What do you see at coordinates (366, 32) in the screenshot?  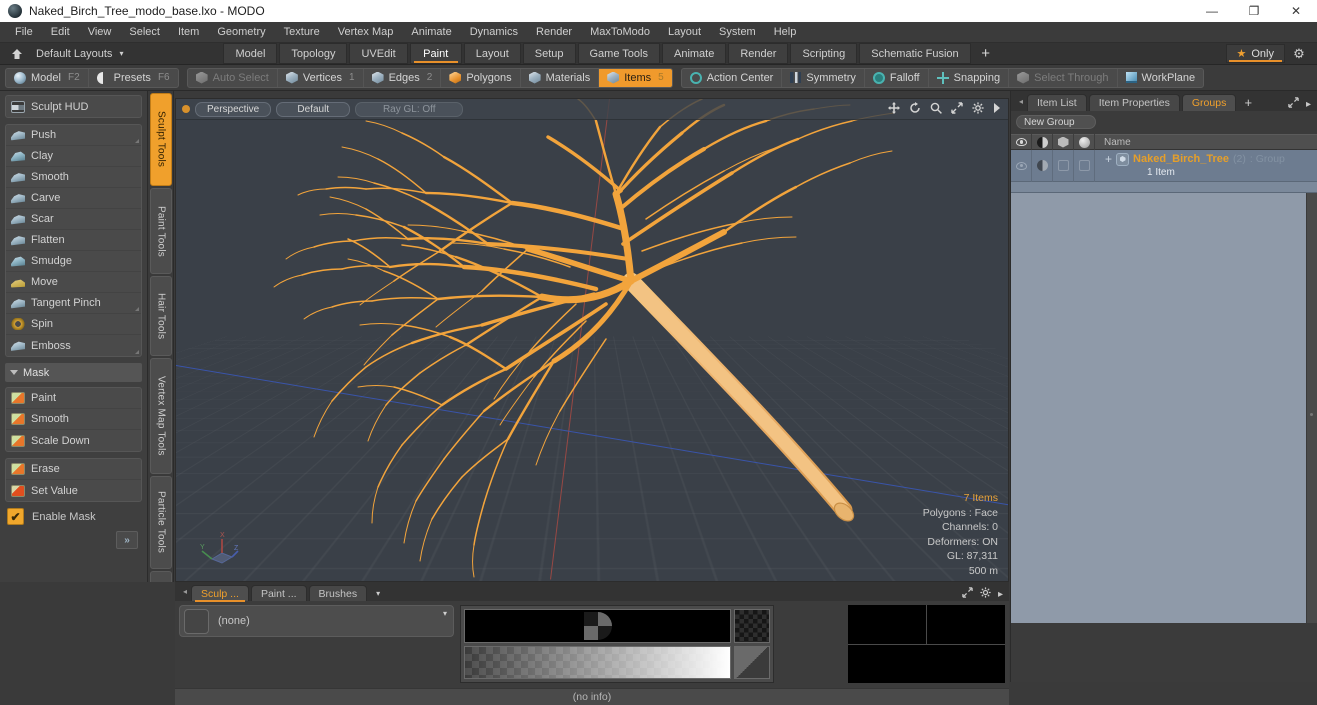 I see `menu-vertex-map: Vertex Map` at bounding box center [366, 32].